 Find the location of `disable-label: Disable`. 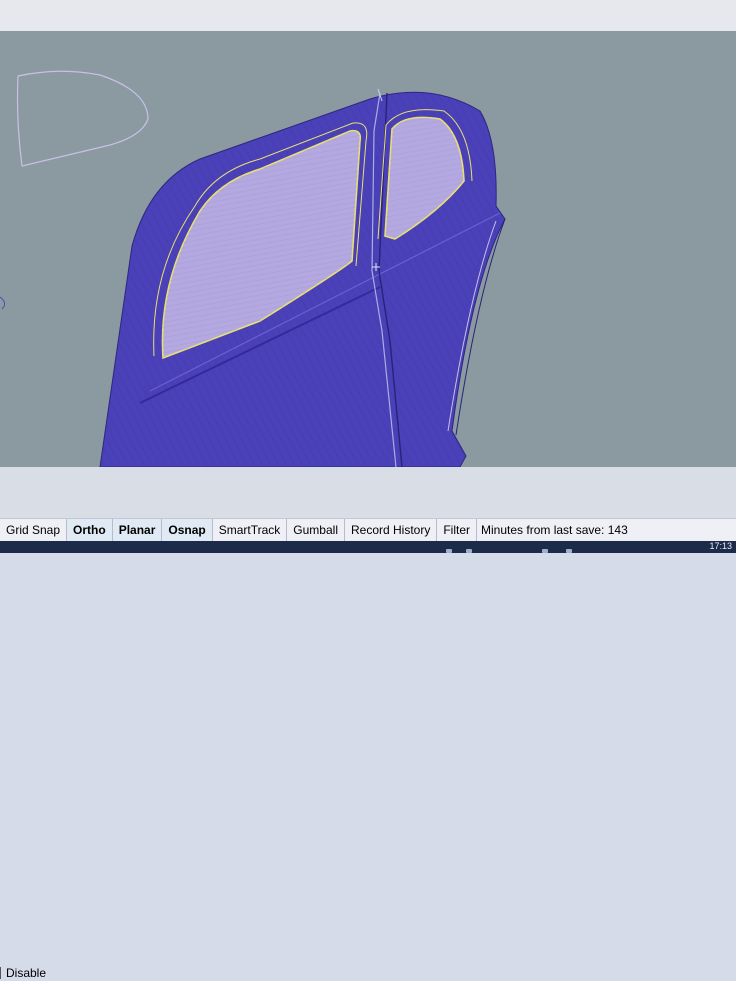

disable-label: Disable is located at coordinates (26, 973).